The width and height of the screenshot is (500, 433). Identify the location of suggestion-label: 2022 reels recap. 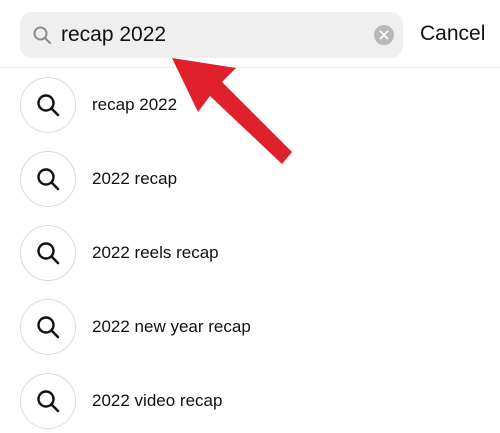
(155, 252).